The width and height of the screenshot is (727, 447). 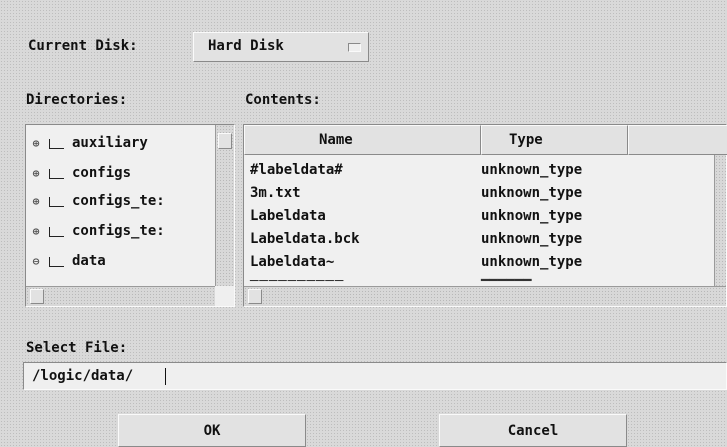 I want to click on tree-item-configs: ⊕ configs, so click(x=78, y=173).